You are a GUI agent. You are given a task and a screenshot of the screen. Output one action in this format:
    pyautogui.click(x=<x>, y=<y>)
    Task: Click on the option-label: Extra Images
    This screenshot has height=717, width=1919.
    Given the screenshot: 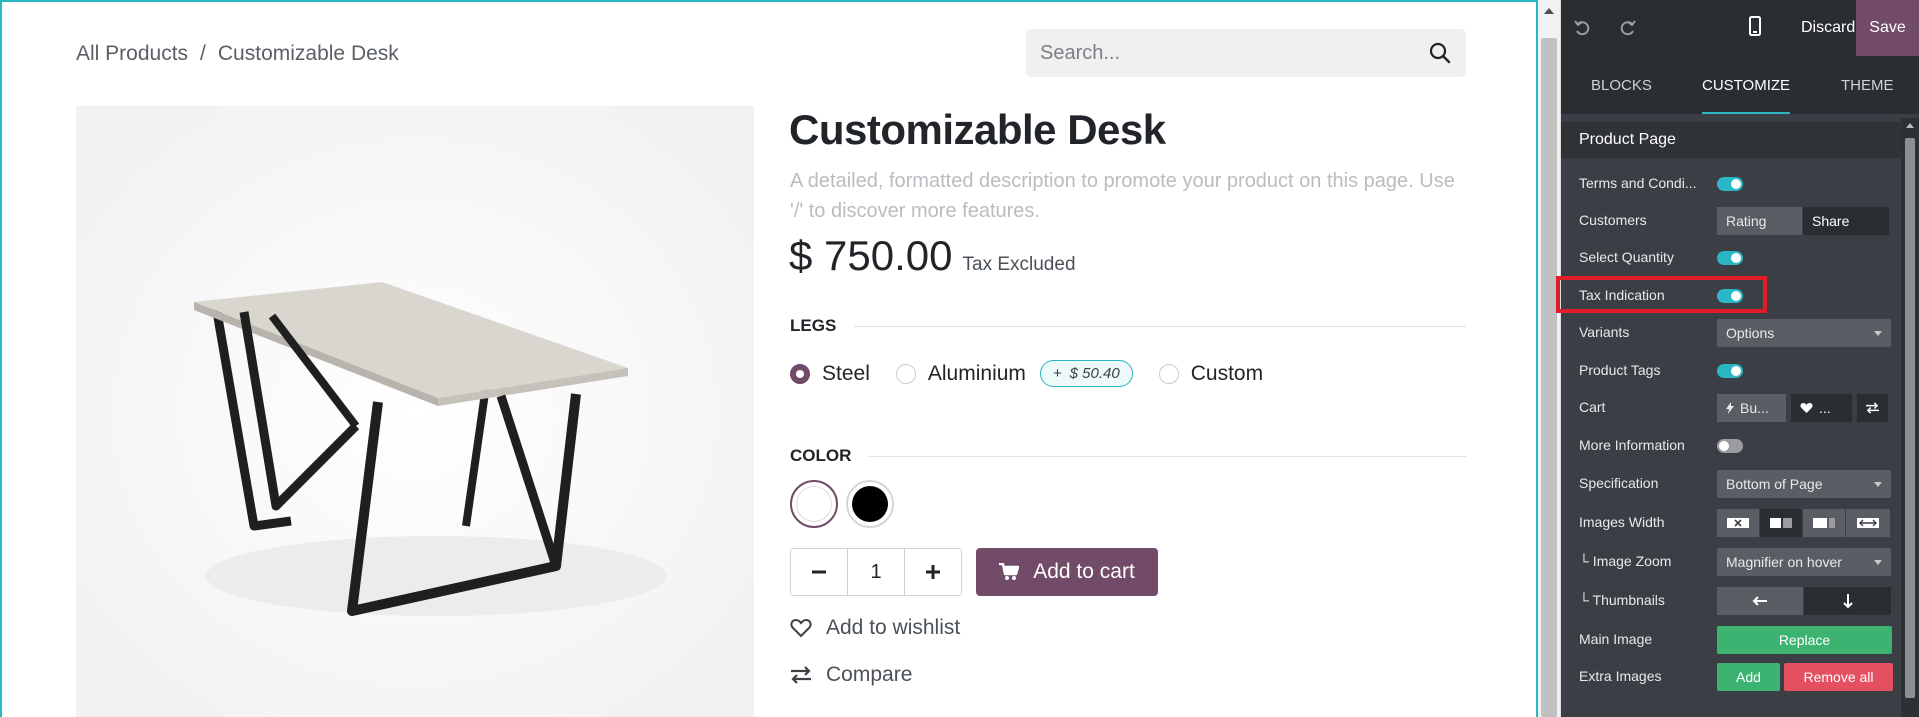 What is the action you would take?
    pyautogui.click(x=1620, y=676)
    